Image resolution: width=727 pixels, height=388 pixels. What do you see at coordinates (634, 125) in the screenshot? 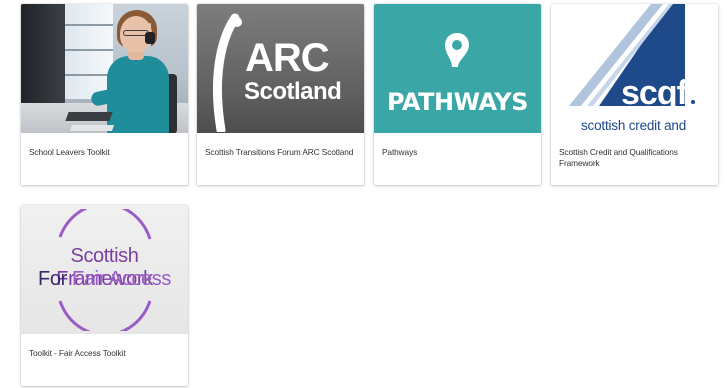
I see `scqf-logo-subtext: scottish credit and` at bounding box center [634, 125].